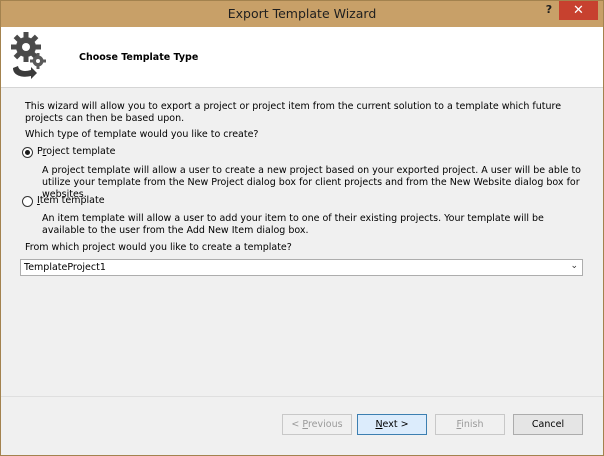 The image size is (604, 456). Describe the element at coordinates (470, 424) in the screenshot. I see `finish-button: Finish` at that location.